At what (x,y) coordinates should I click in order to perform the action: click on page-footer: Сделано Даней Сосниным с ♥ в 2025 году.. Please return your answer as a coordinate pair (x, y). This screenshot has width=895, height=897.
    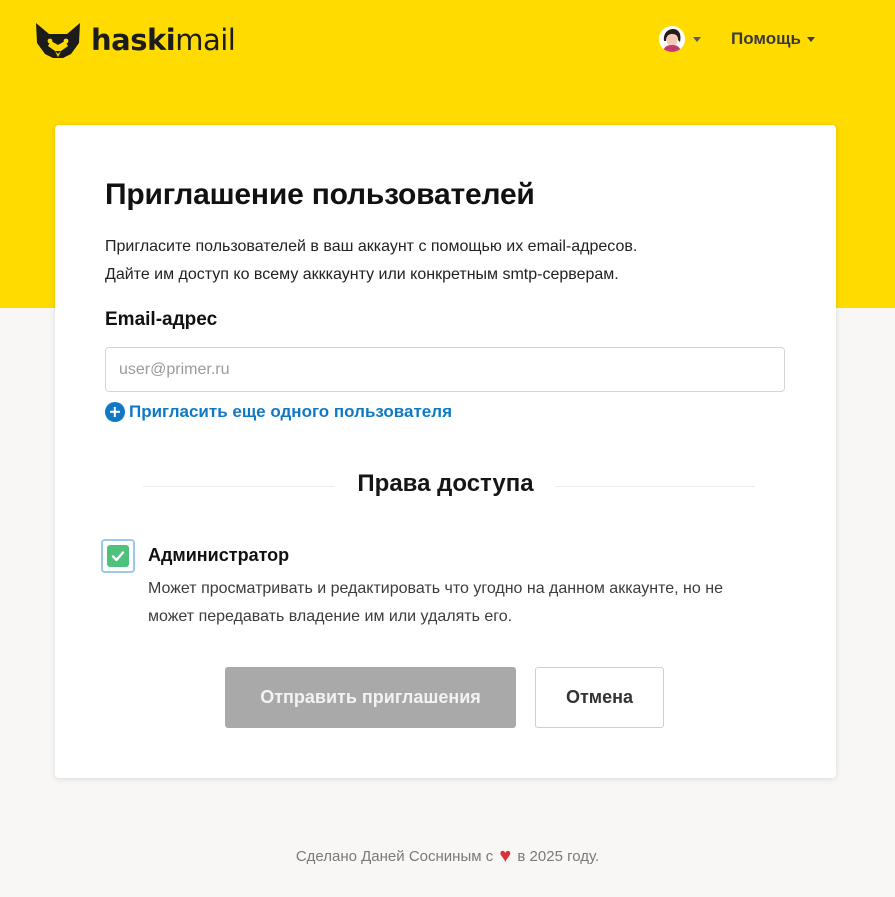
    Looking at the image, I should click on (447, 856).